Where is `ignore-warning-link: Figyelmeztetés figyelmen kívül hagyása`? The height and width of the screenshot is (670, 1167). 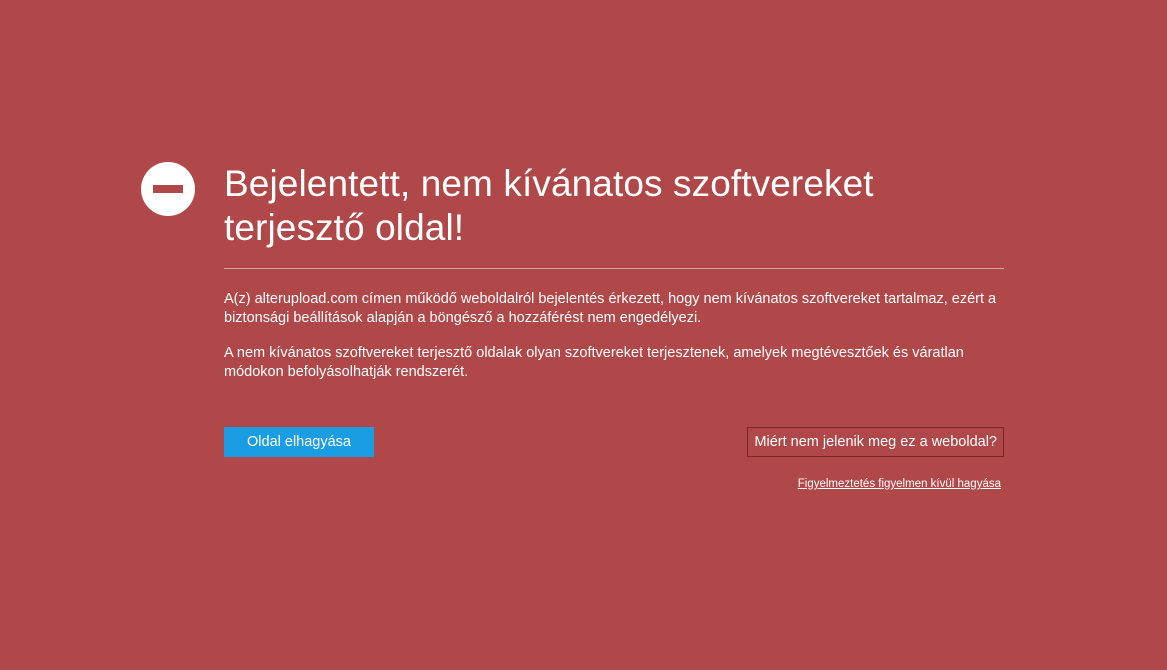
ignore-warning-link: Figyelmeztetés figyelmen kívül hagyása is located at coordinates (899, 484).